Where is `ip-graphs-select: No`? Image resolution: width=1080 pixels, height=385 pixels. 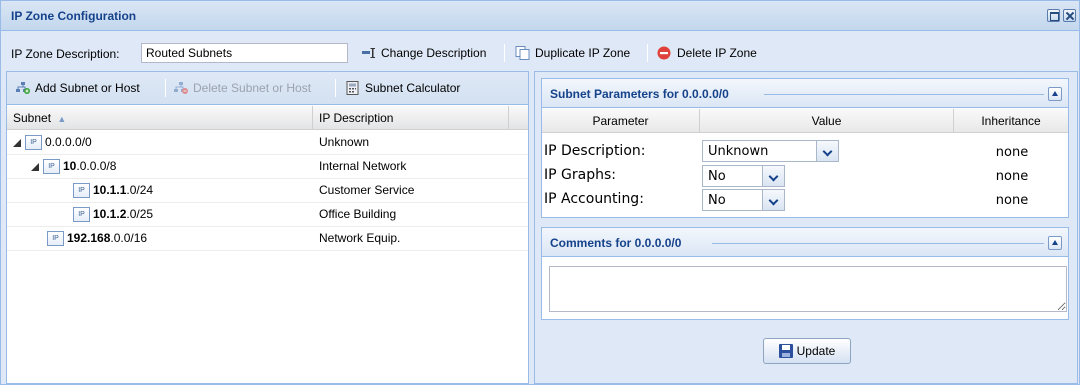
ip-graphs-select: No is located at coordinates (743, 176).